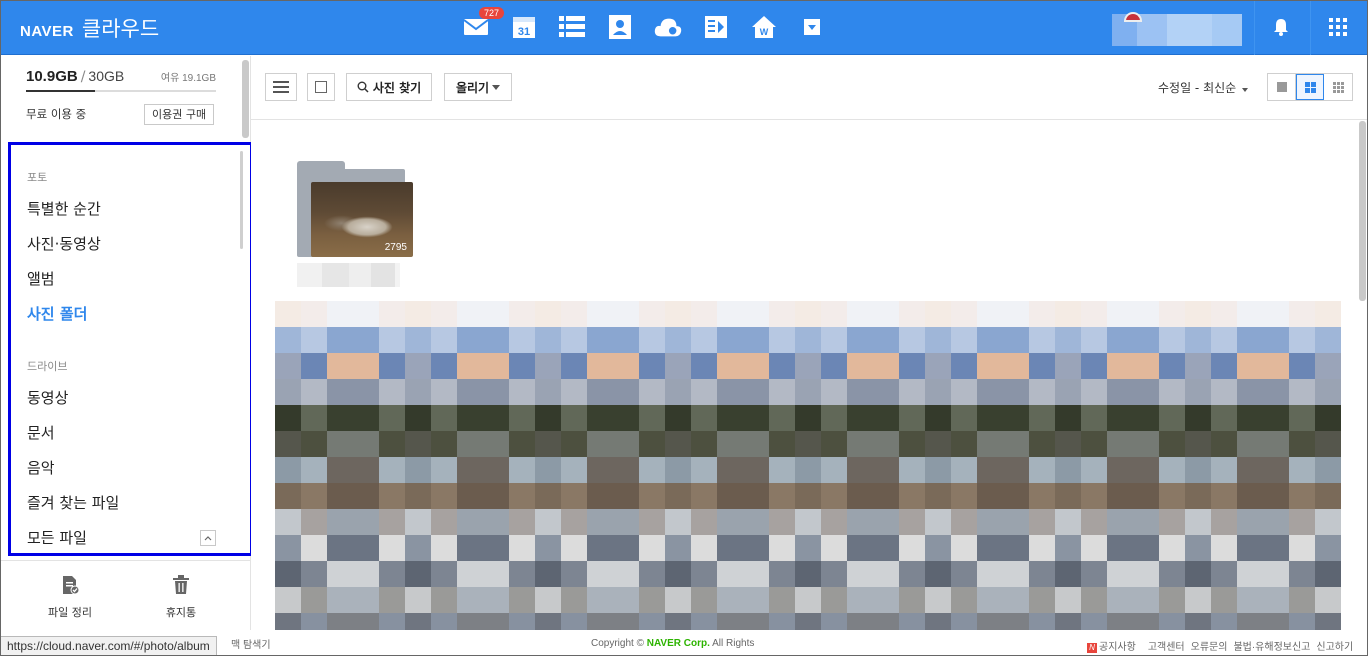 This screenshot has height=656, width=1368. Describe the element at coordinates (57, 537) in the screenshot. I see `sidebar-item-all-files: 모든 파일` at that location.